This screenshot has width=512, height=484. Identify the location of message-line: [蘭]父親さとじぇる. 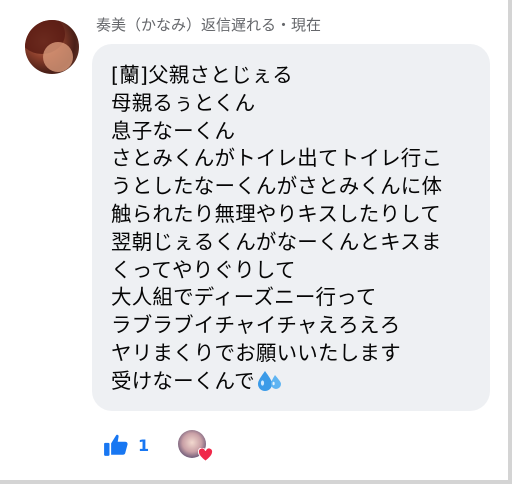
(202, 75).